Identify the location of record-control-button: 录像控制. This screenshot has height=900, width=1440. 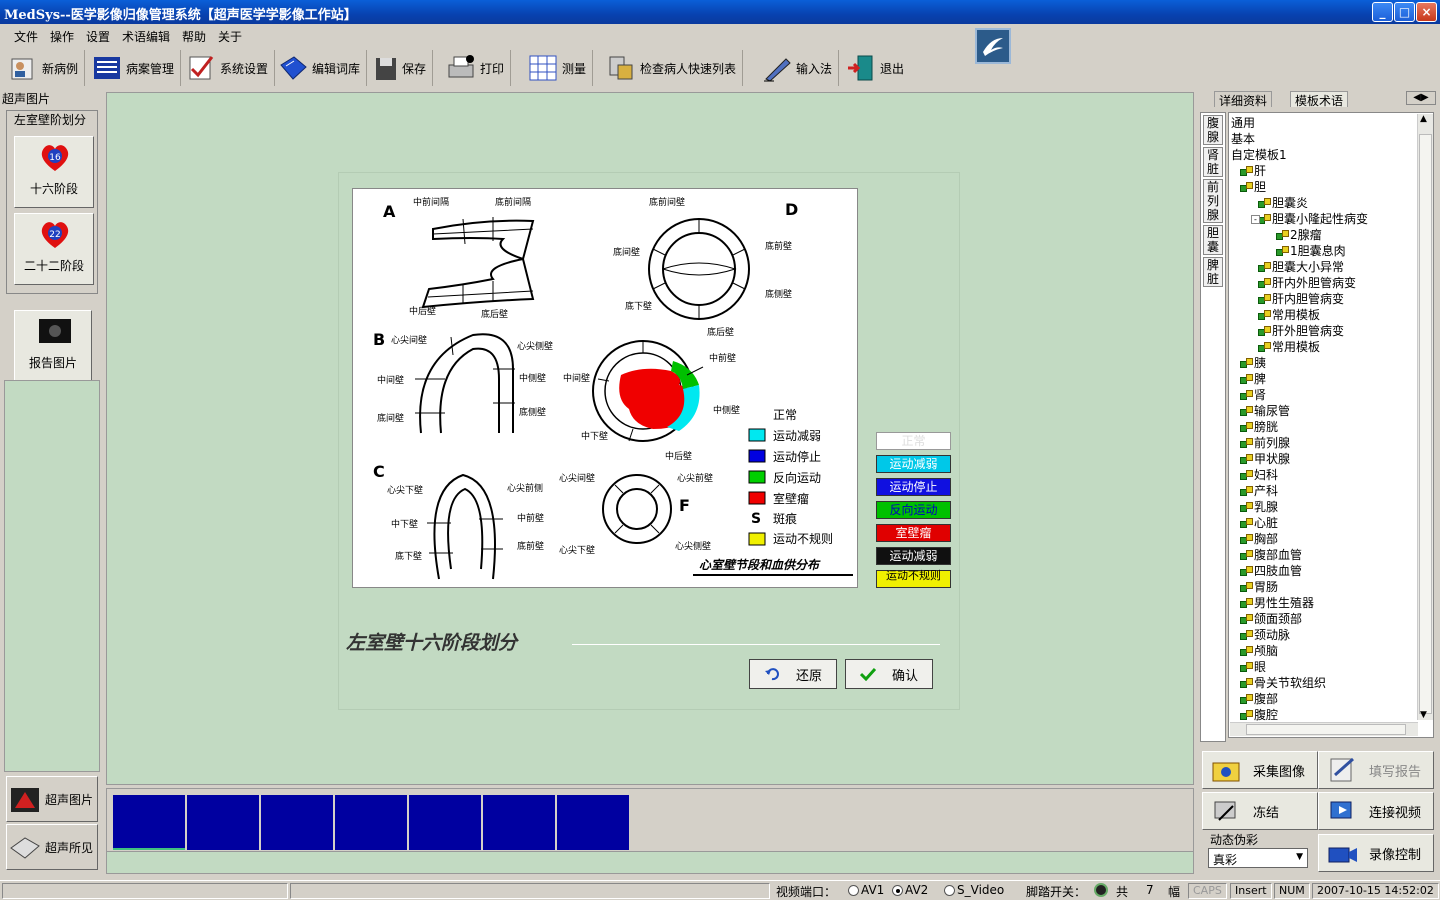
(1376, 853).